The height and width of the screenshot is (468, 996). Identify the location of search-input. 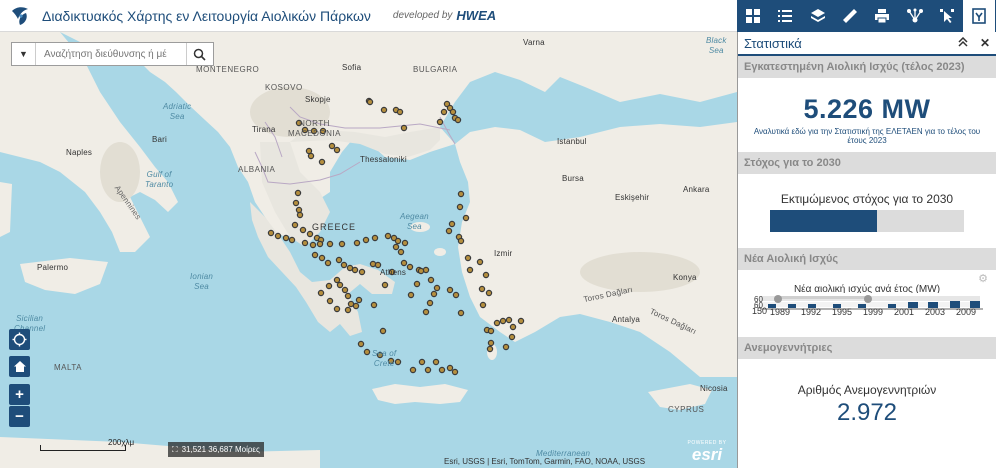
(111, 54).